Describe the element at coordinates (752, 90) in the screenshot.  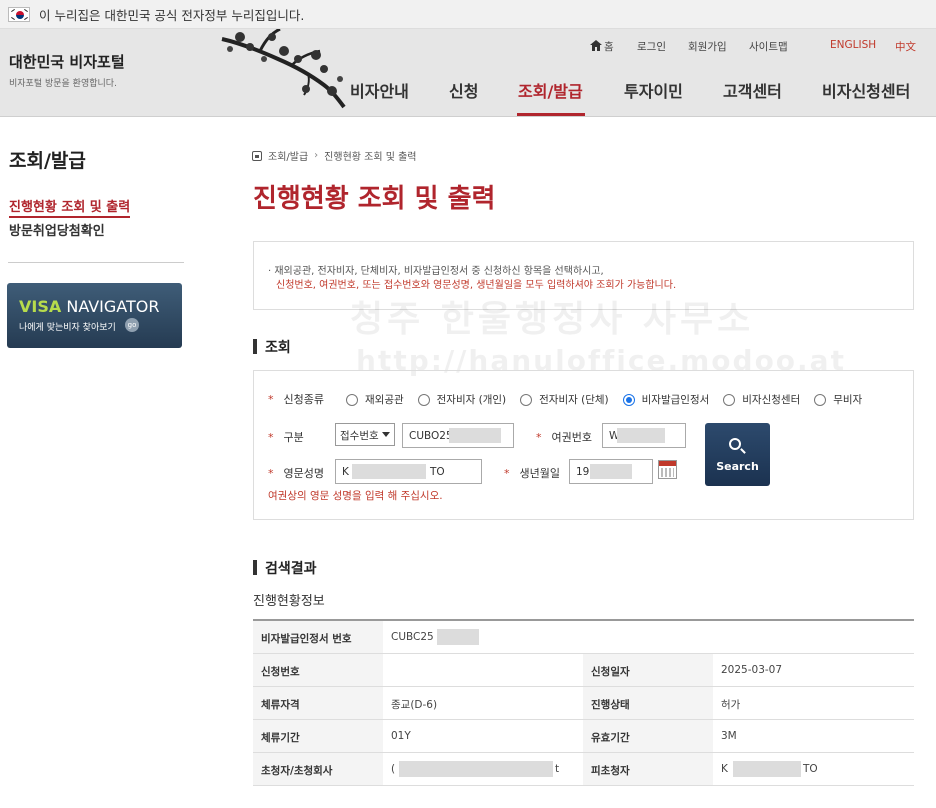
I see `gnb-customer-center: 고객센터` at that location.